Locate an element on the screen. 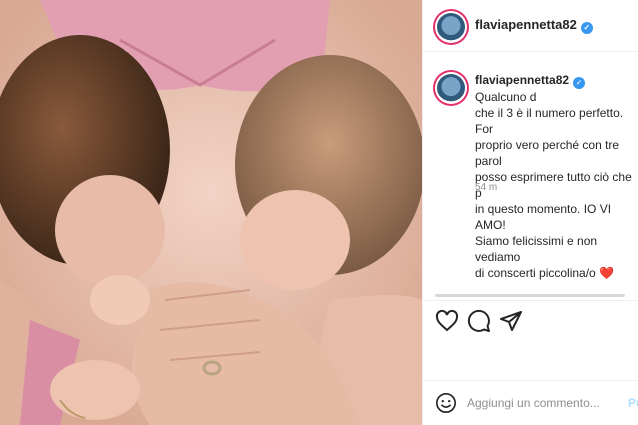  paper-plane-icon is located at coordinates (511, 321).